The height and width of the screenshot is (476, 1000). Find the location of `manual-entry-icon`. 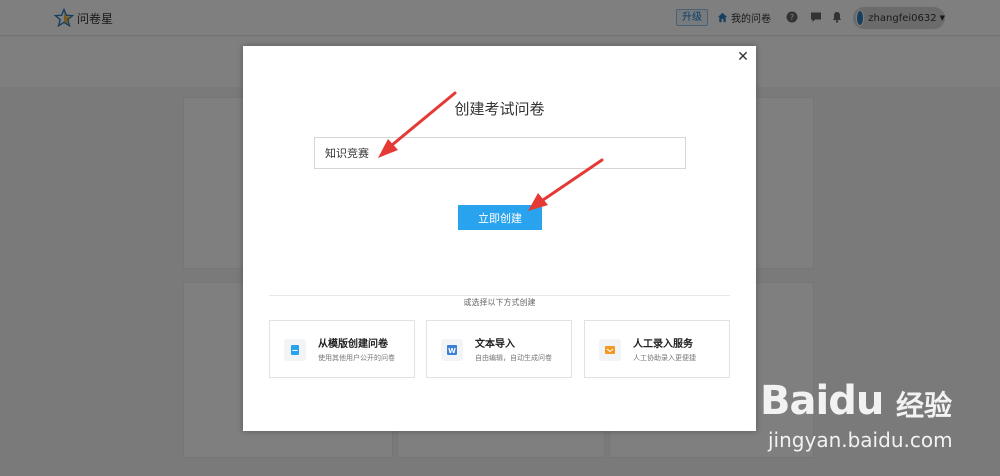

manual-entry-icon is located at coordinates (610, 350).